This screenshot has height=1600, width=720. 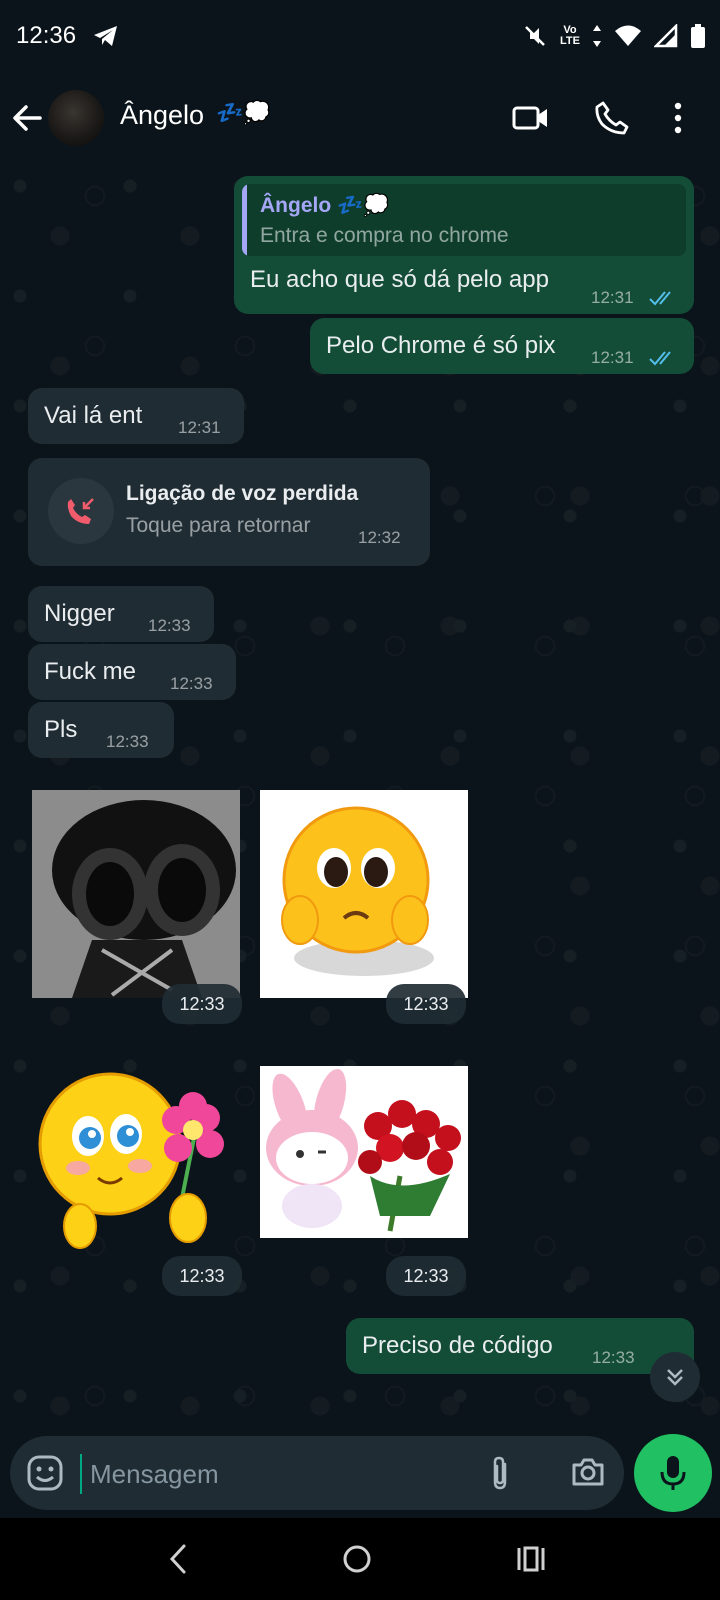 I want to click on message-text: Pelo Chrome é só pix, so click(x=441, y=345).